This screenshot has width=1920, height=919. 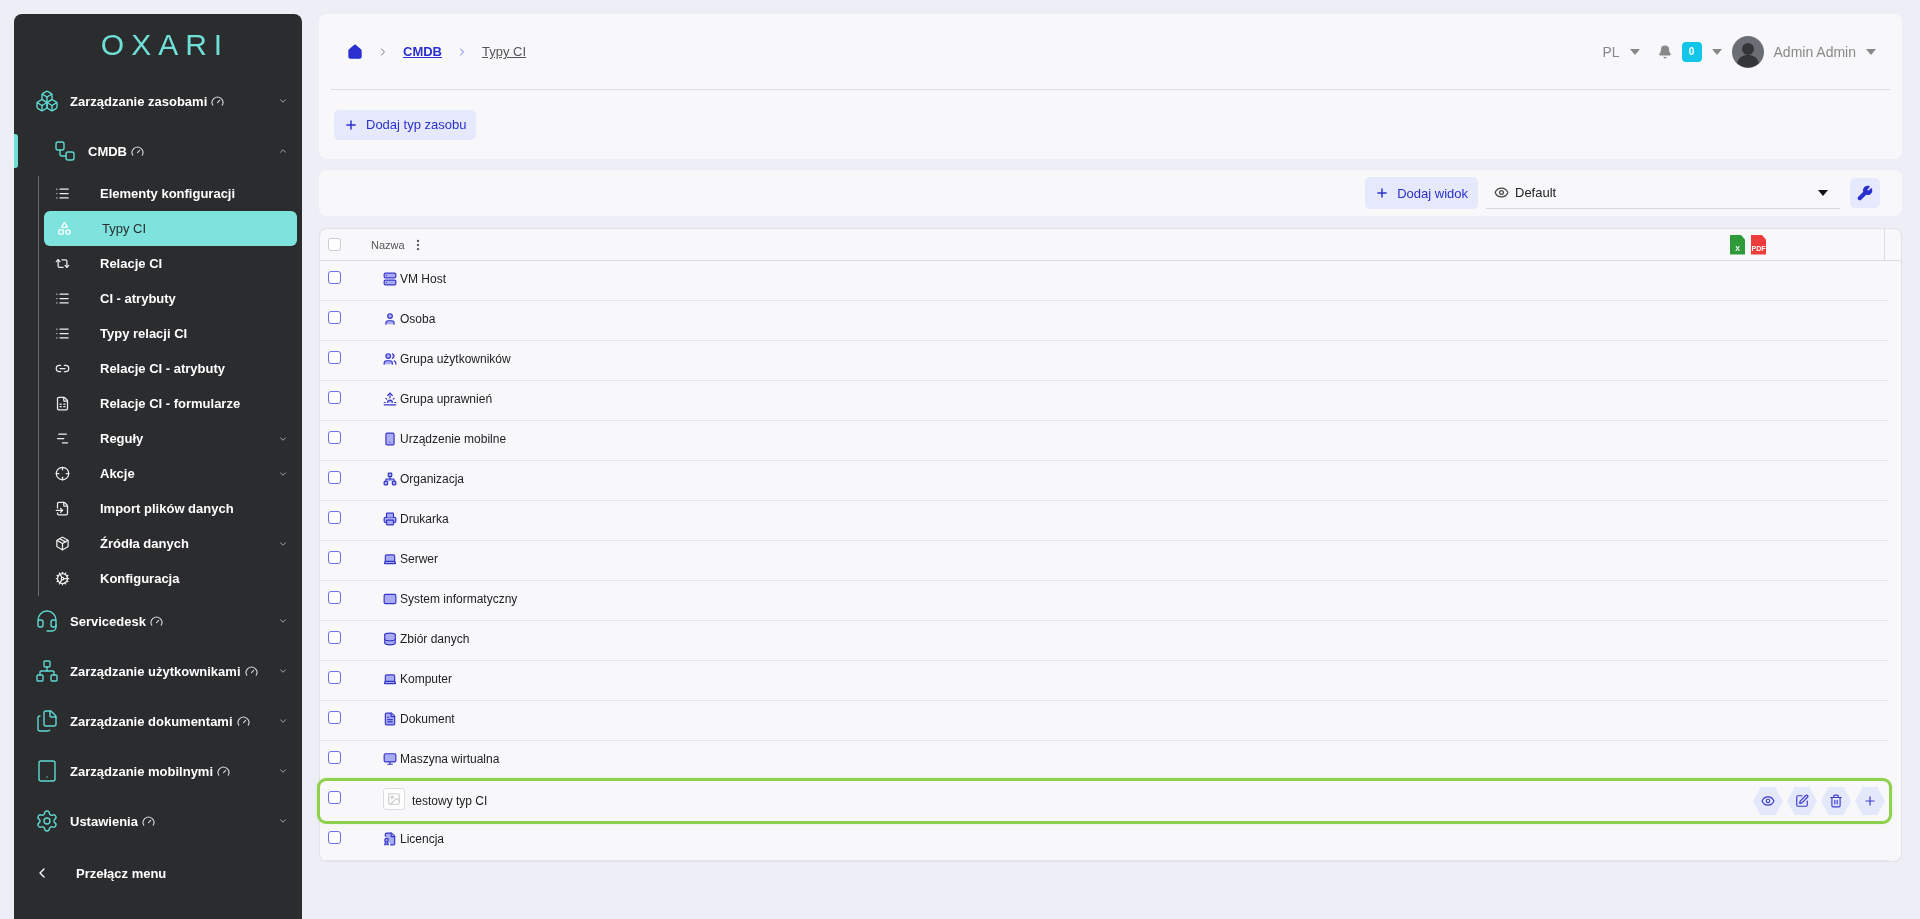 What do you see at coordinates (170, 473) in the screenshot?
I see `nav-subitem: Akcje` at bounding box center [170, 473].